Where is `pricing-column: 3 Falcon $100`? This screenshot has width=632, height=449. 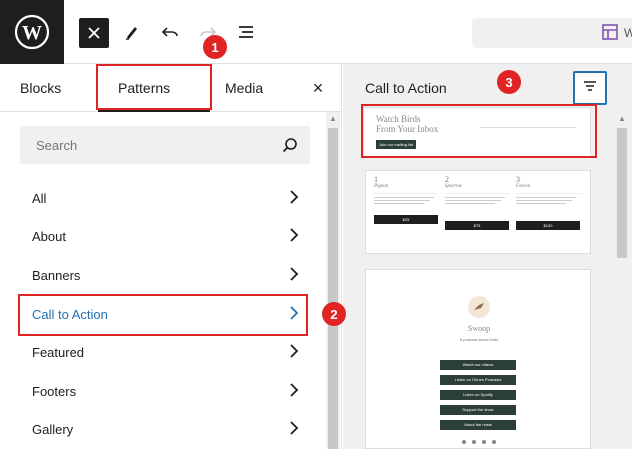
pricing-column: 3 Falcon $100 is located at coordinates (549, 202).